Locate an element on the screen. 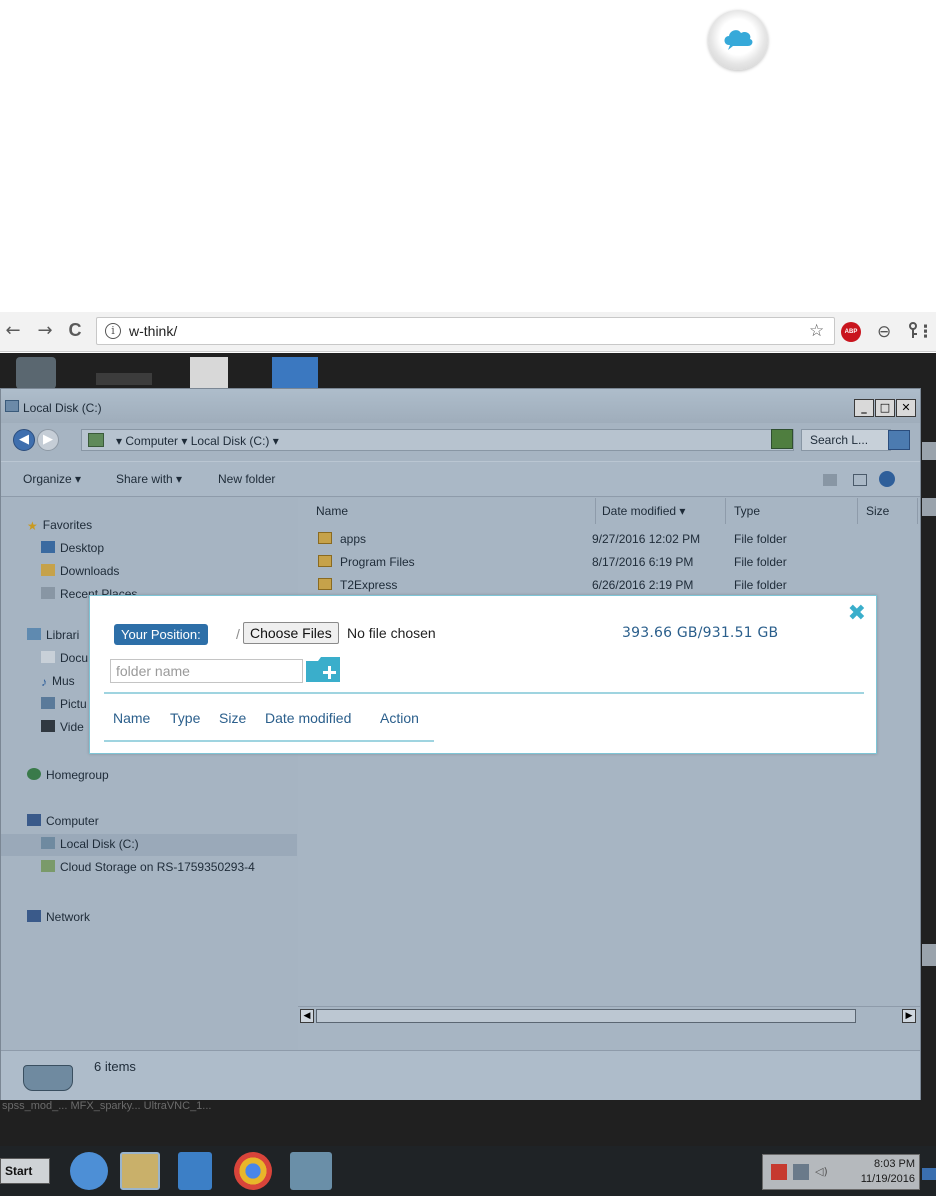  view-options-icon is located at coordinates (830, 480).